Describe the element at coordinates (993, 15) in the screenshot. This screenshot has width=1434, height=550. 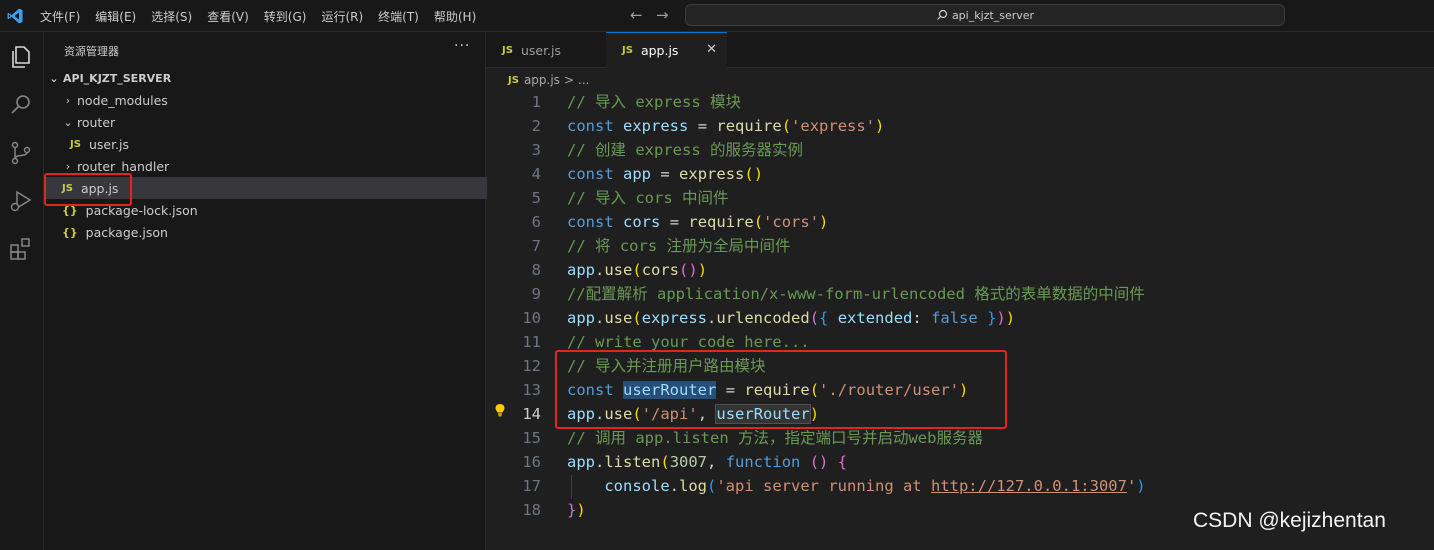
I see `command-center-text: api_kjzt_server` at that location.